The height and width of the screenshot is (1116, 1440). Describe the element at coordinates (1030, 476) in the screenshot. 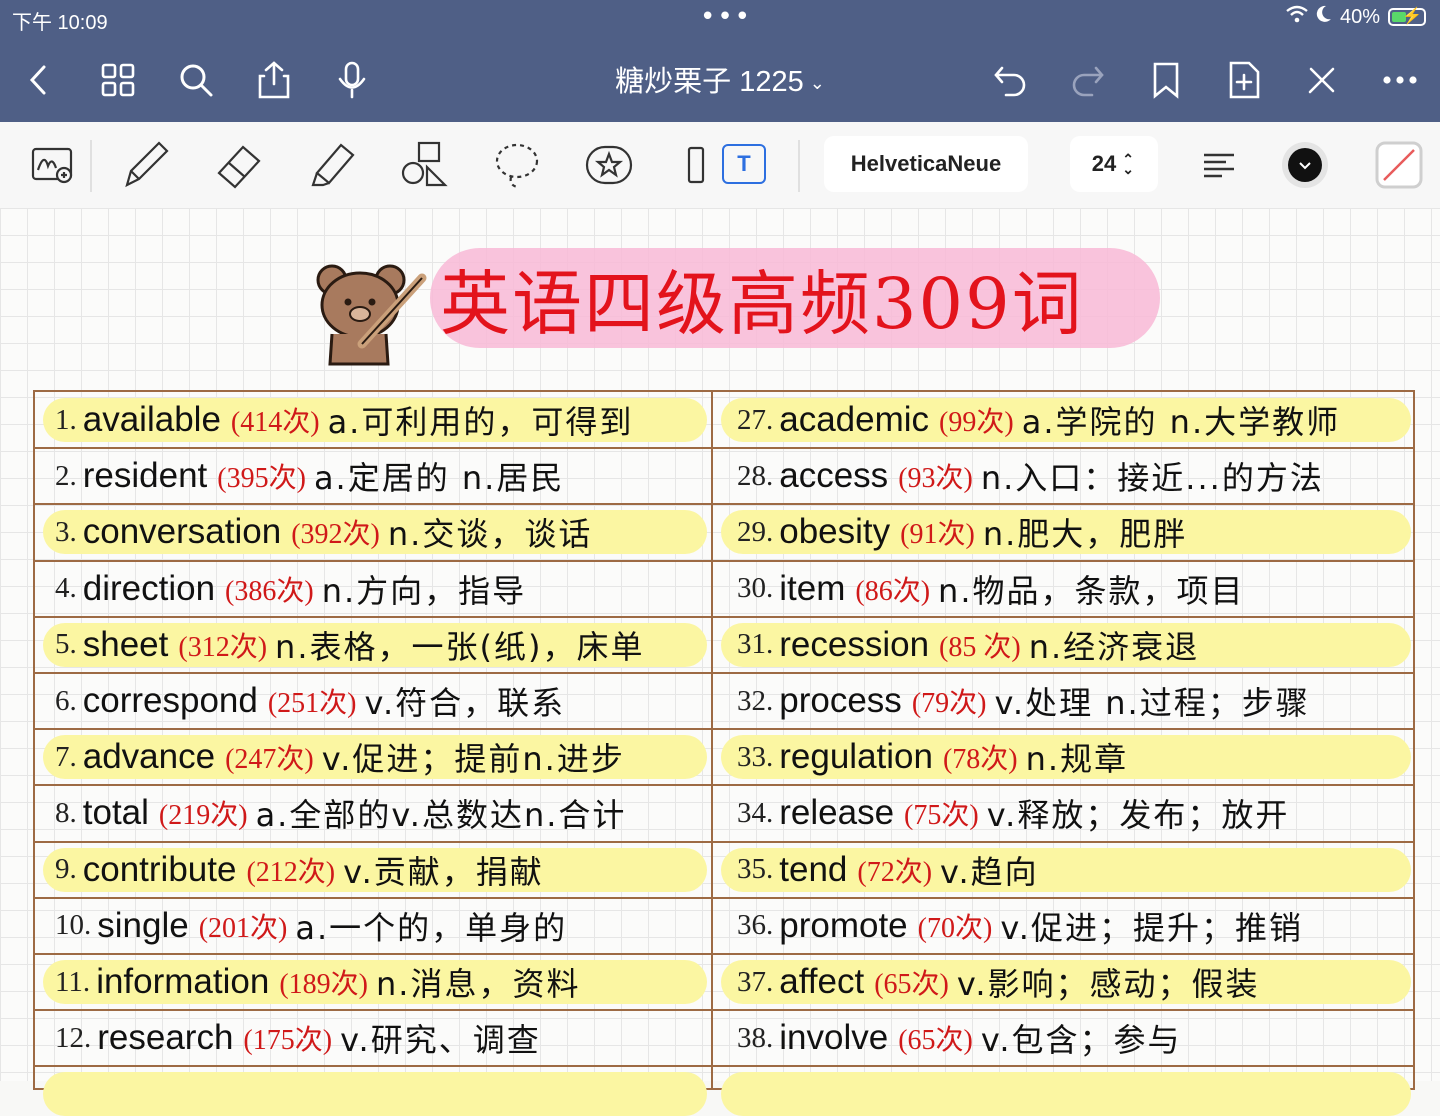

I see `vocab-entry: 28. access (93次) n.入口：接近...的方法` at that location.